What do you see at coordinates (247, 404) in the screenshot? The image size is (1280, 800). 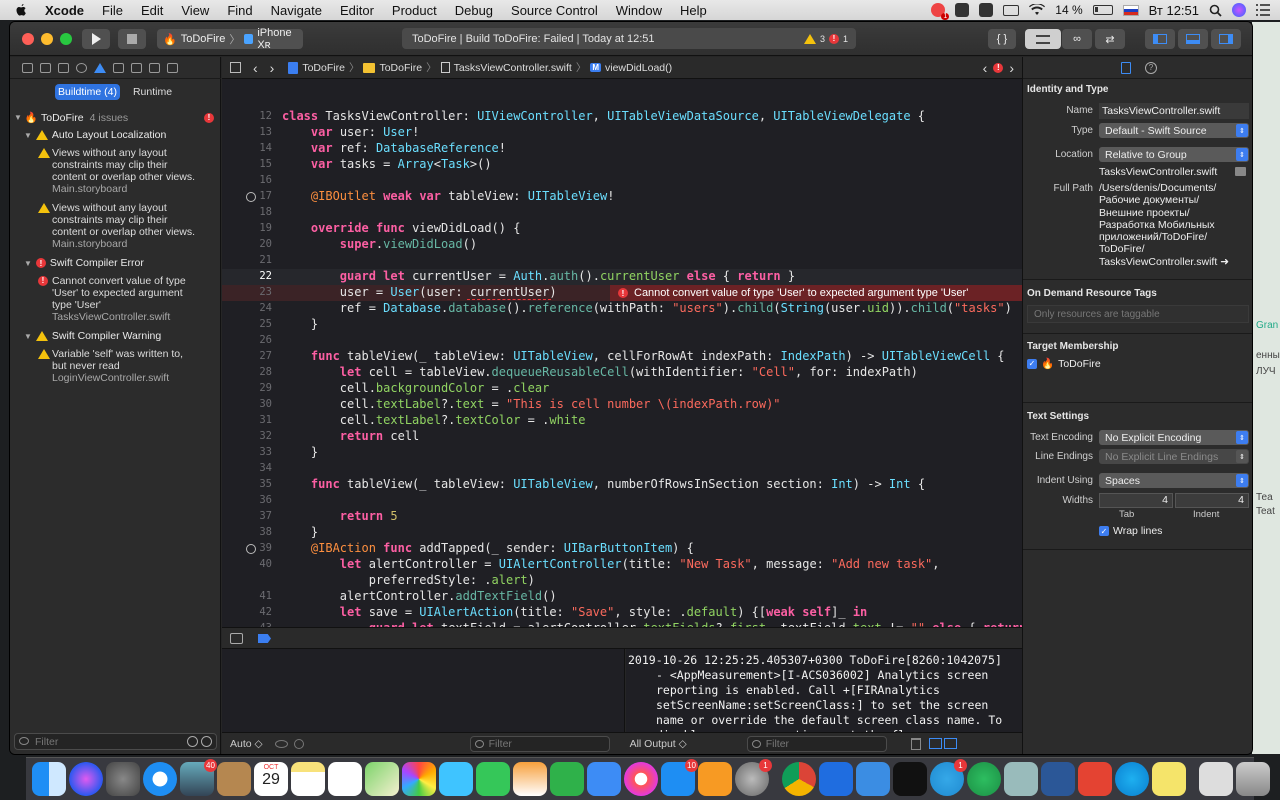 I see `line-number: 30` at bounding box center [247, 404].